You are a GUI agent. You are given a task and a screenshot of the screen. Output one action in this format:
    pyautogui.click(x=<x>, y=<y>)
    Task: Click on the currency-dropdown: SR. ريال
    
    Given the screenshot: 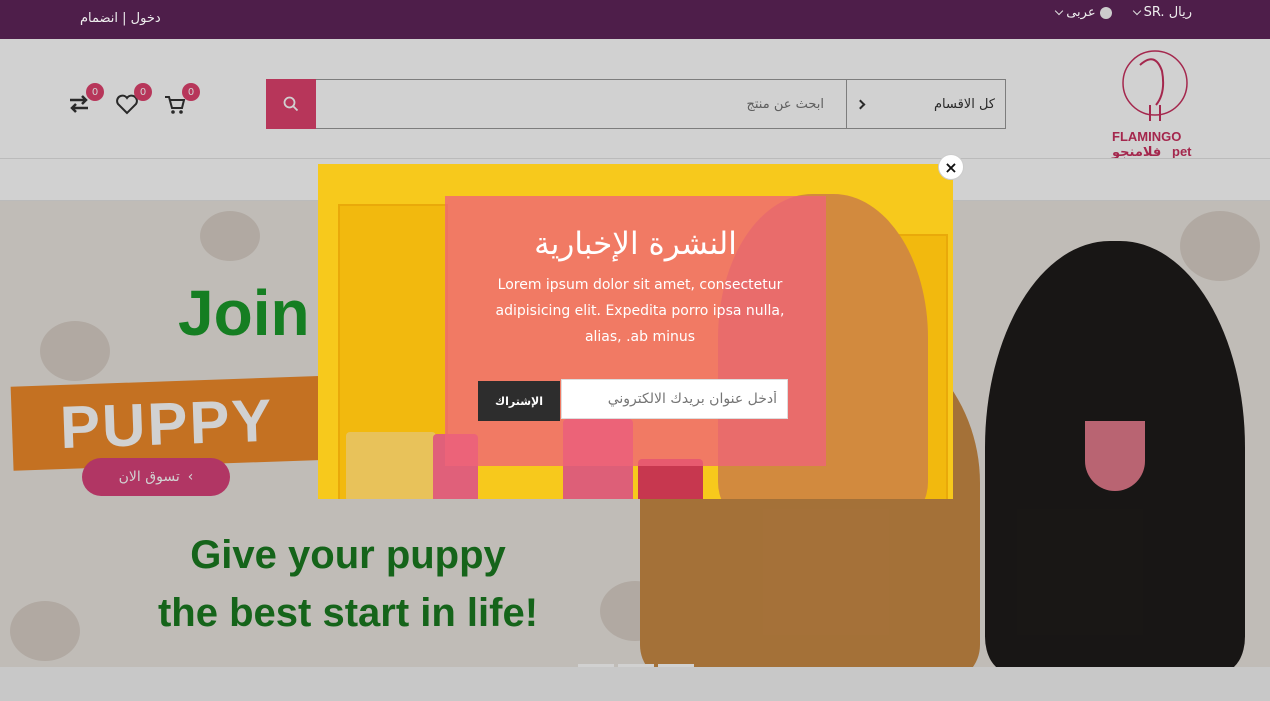 What is the action you would take?
    pyautogui.click(x=1162, y=12)
    